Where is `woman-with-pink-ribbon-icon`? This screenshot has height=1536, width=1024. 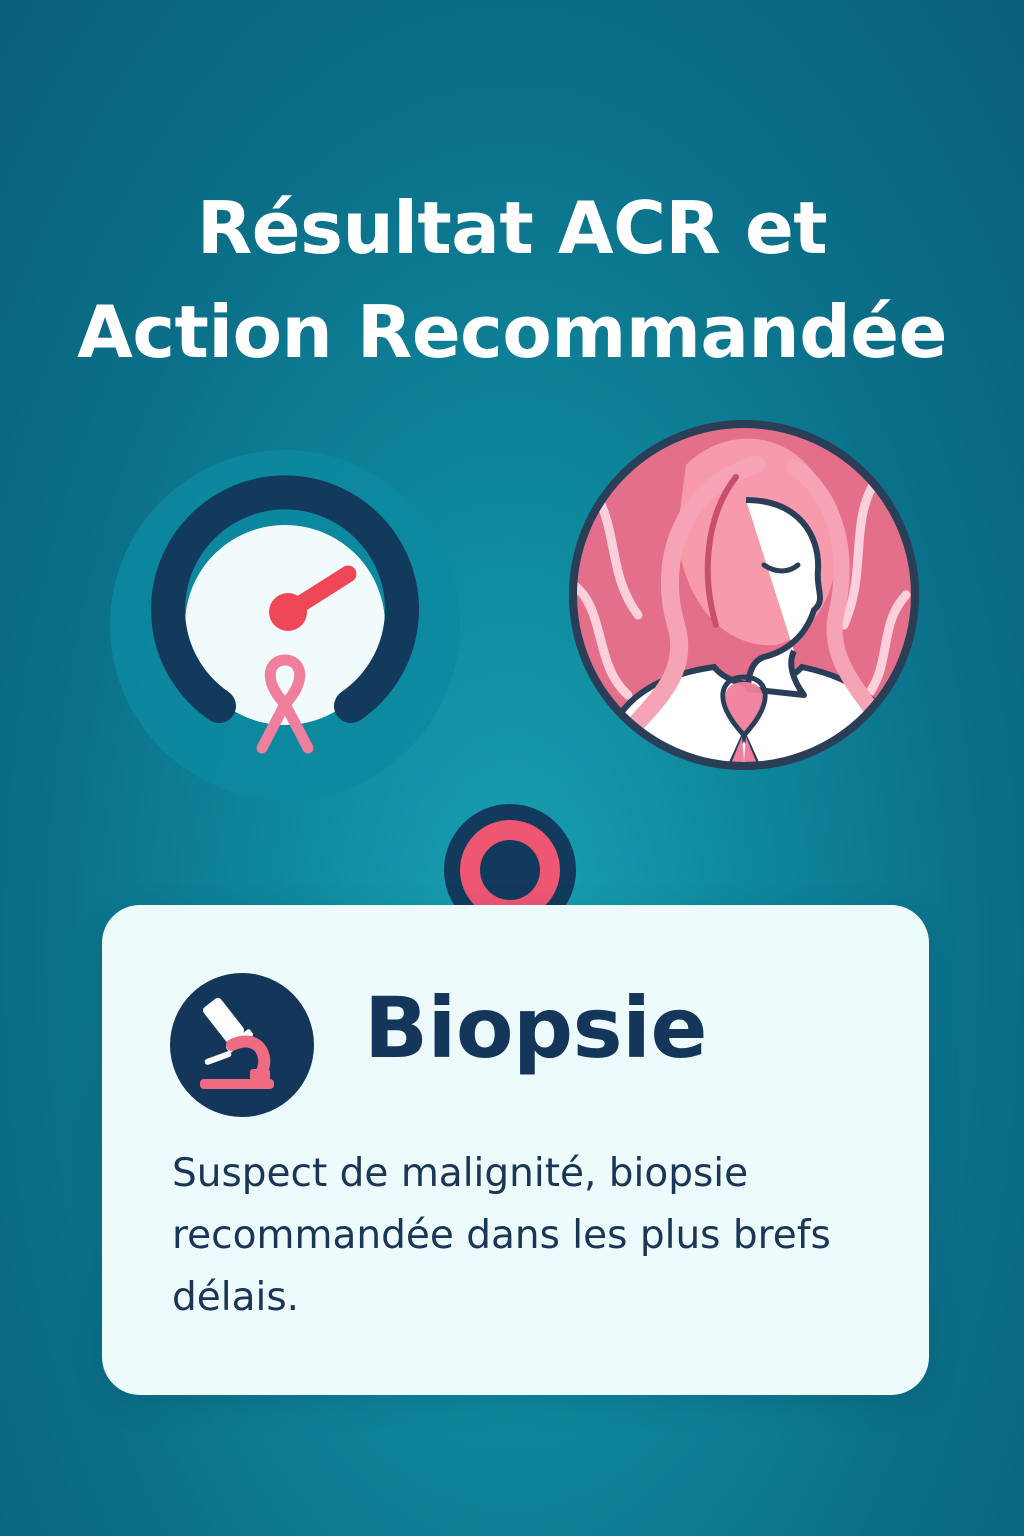
woman-with-pink-ribbon-icon is located at coordinates (744, 595).